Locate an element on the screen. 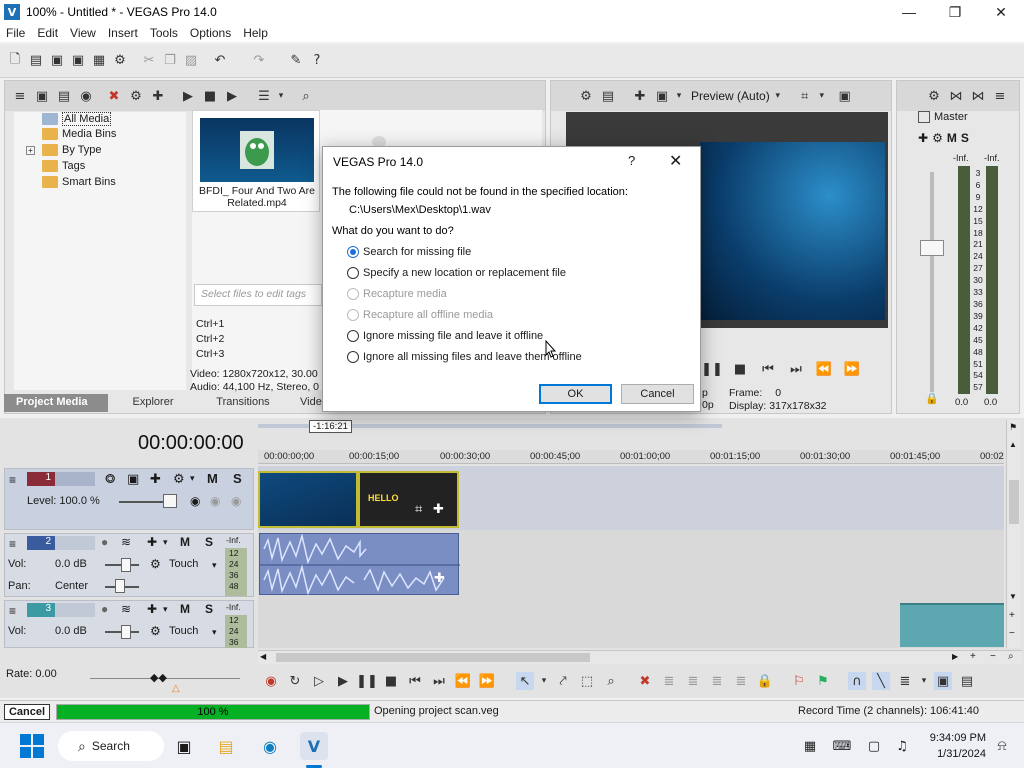  audio-clip: ✚ is located at coordinates (359, 564).